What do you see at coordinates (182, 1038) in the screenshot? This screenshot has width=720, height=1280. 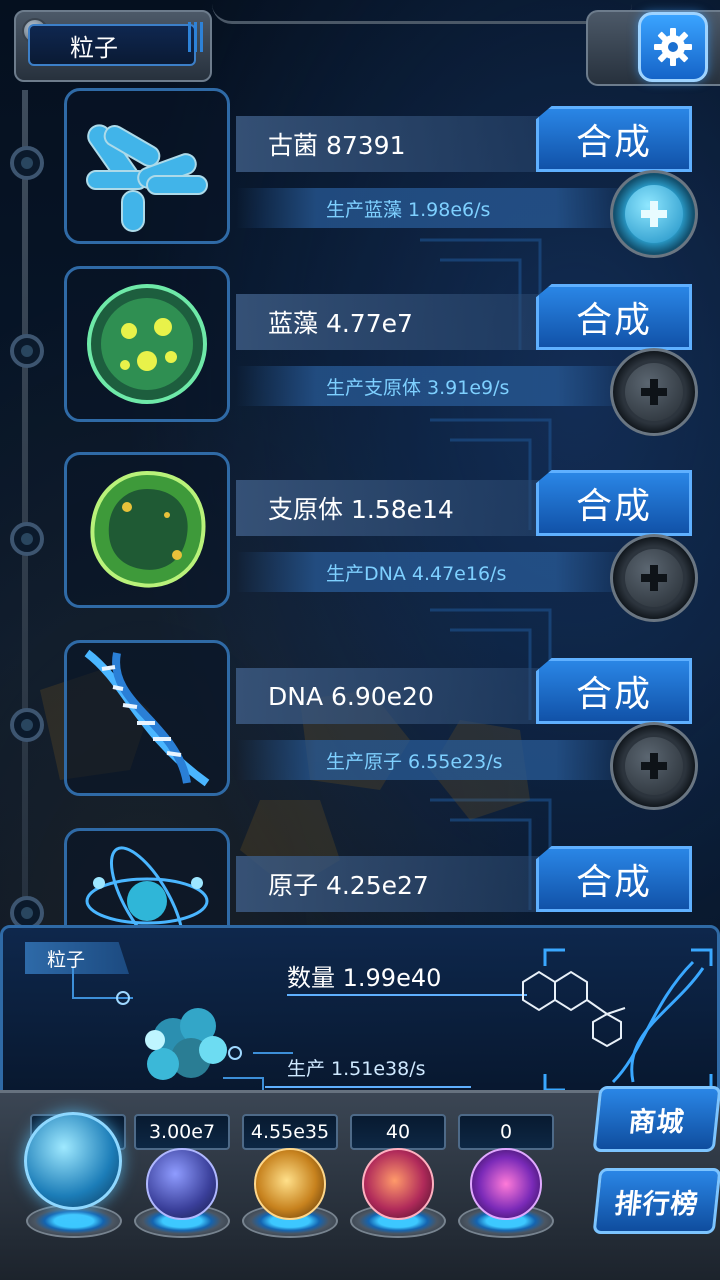 I see `particle-cluster-icon` at bounding box center [182, 1038].